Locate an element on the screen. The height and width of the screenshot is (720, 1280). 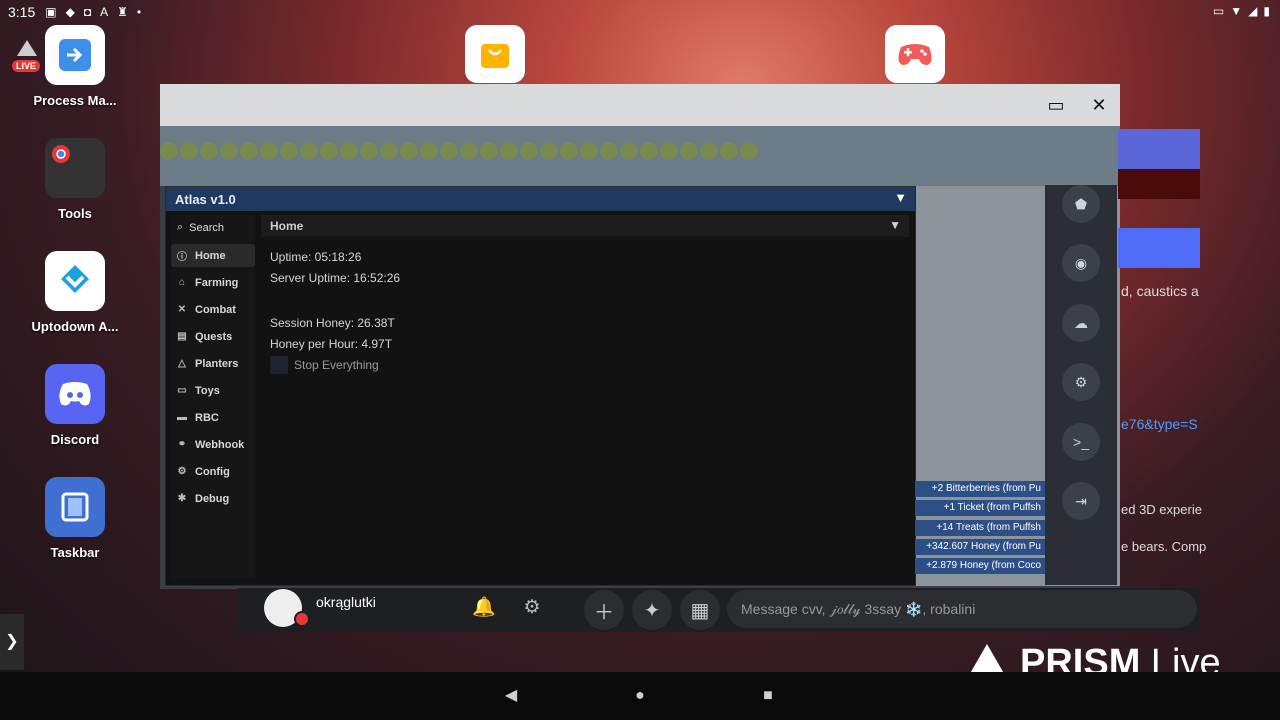
nav-item-home: ⓘ Home is located at coordinates (213, 255).